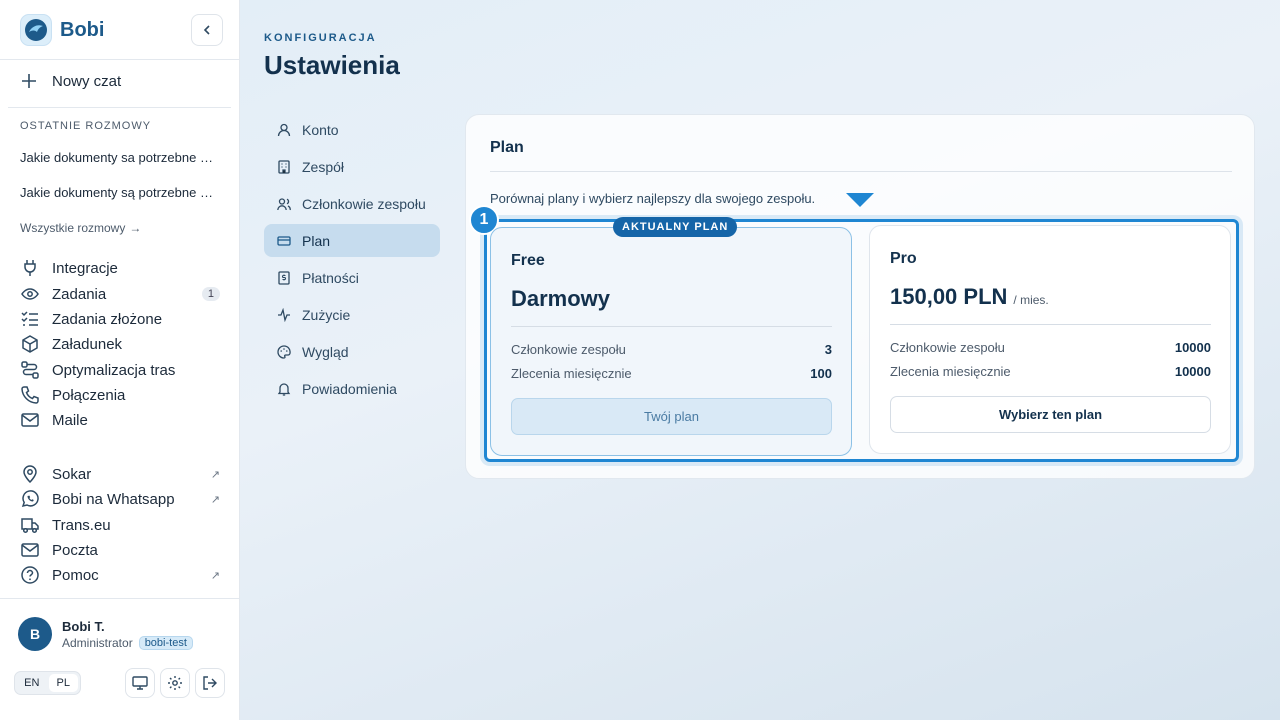  I want to click on settings-tab-czlonkowie: Członkowie zespołu, so click(352, 203).